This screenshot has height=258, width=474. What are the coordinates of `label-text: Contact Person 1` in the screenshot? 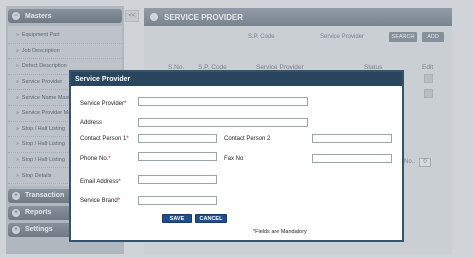 It's located at (103, 139).